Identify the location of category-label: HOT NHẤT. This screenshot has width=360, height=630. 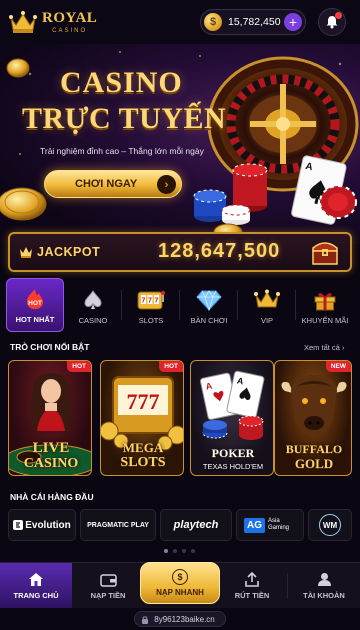
(35, 319).